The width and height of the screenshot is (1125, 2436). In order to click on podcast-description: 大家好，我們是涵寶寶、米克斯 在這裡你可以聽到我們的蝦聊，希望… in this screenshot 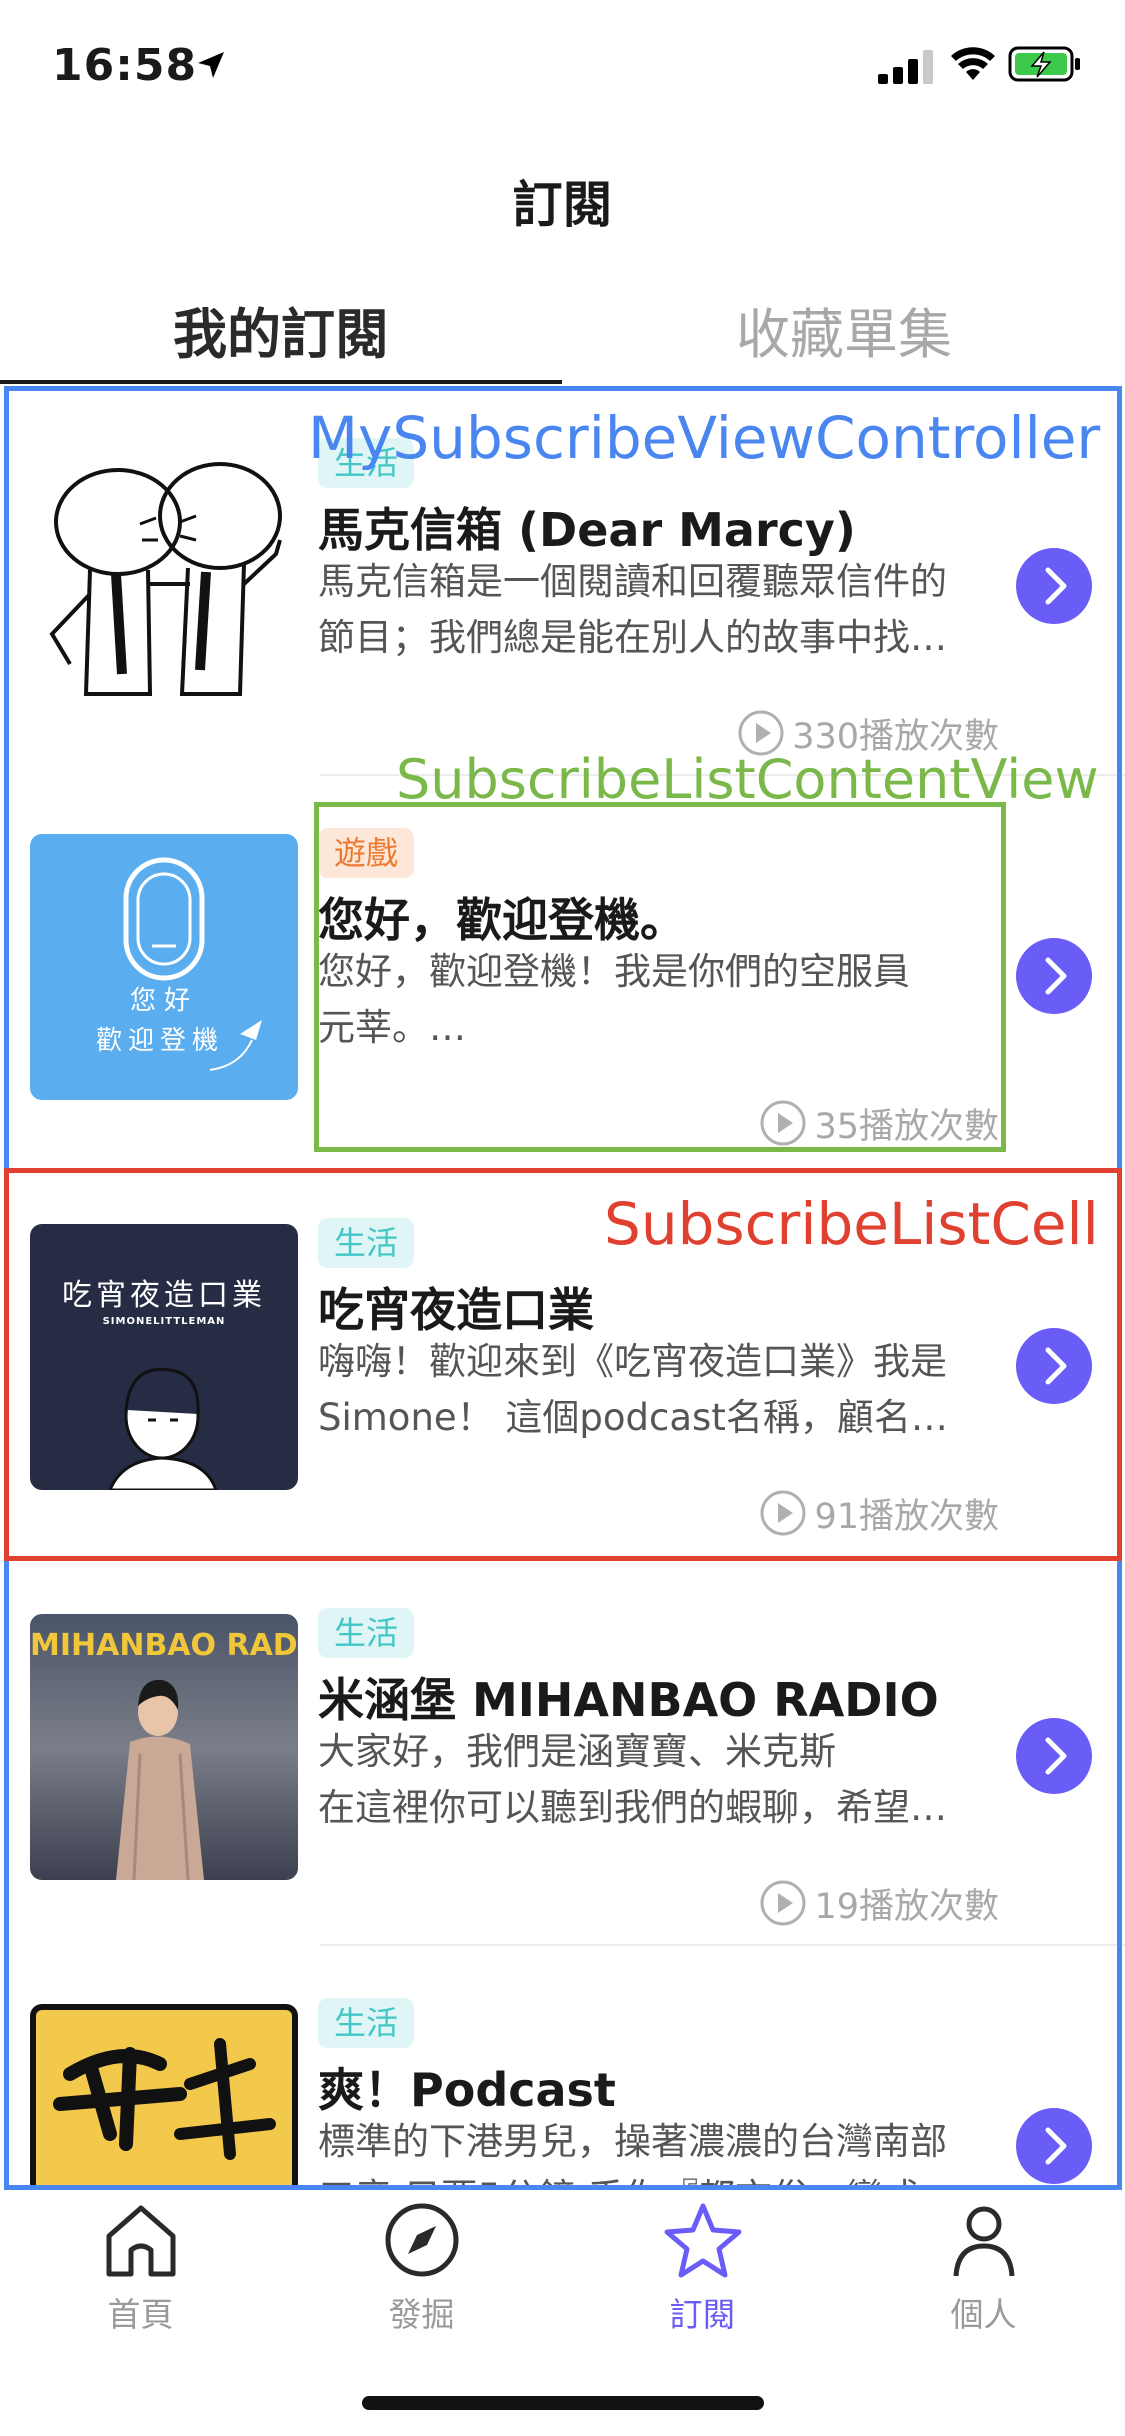, I will do `click(654, 1780)`.